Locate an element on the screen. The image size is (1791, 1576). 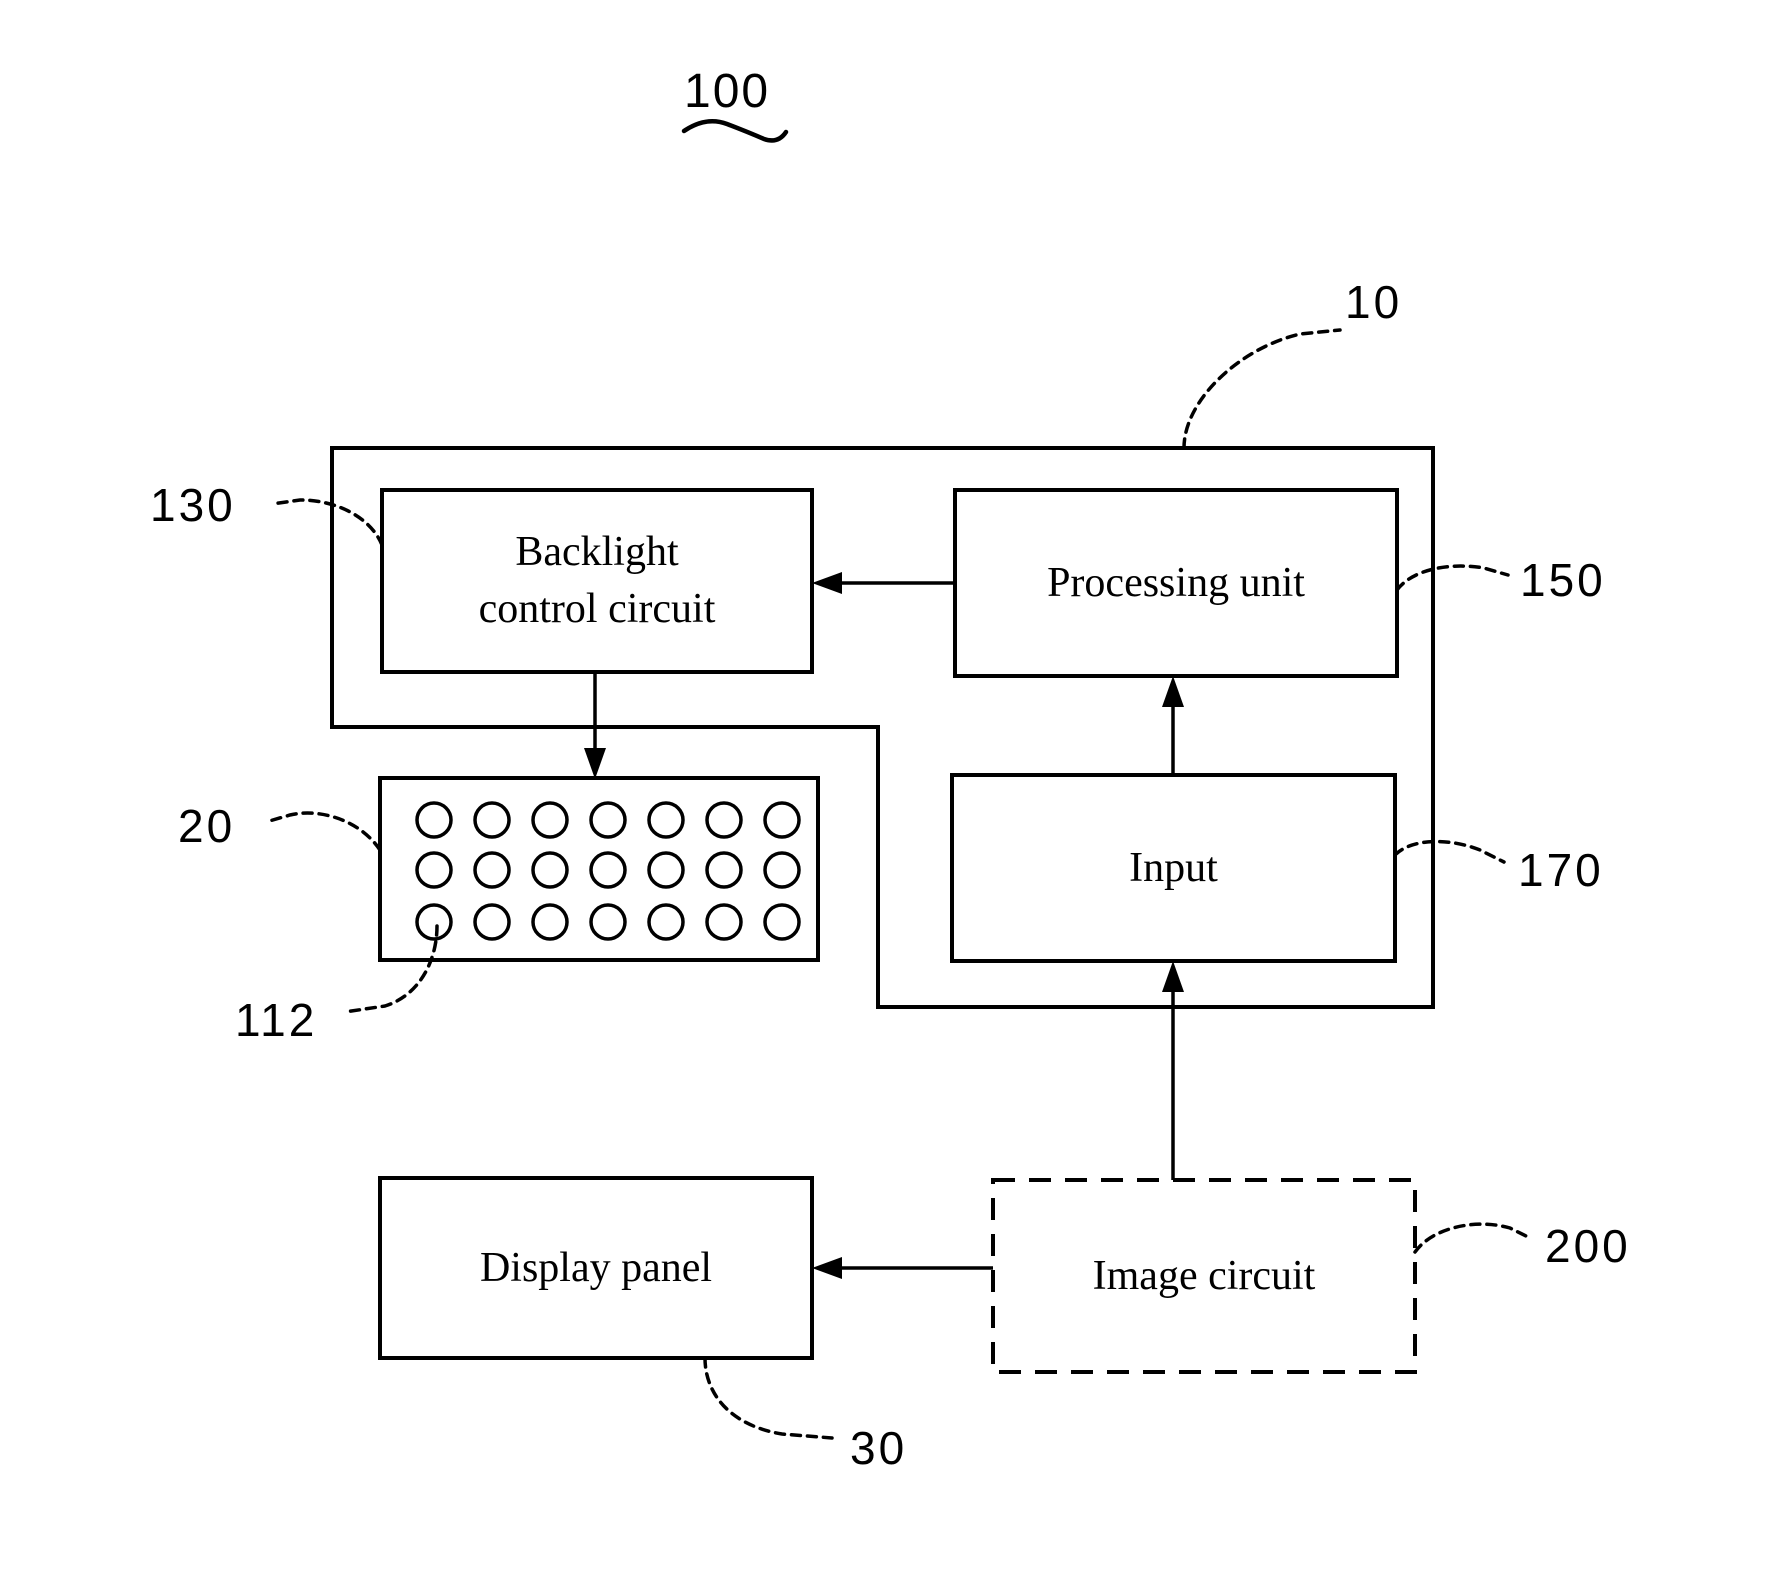
ref-label-112: 112 is located at coordinates (276, 1020).